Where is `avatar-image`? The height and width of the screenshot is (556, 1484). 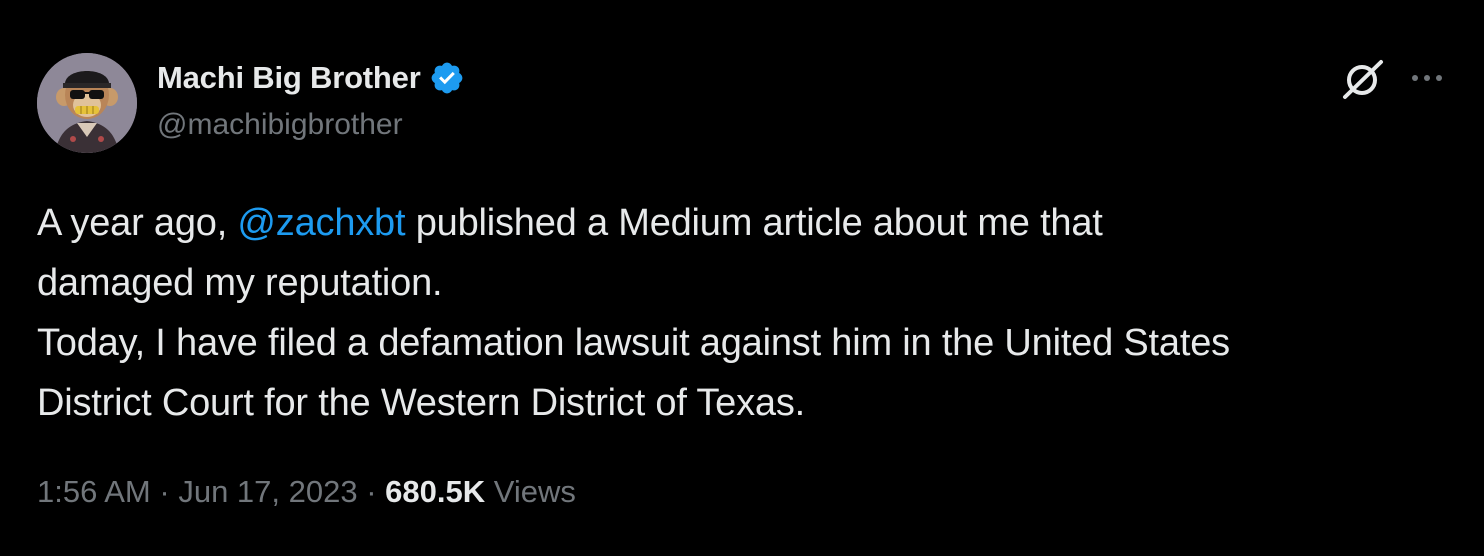 avatar-image is located at coordinates (87, 103).